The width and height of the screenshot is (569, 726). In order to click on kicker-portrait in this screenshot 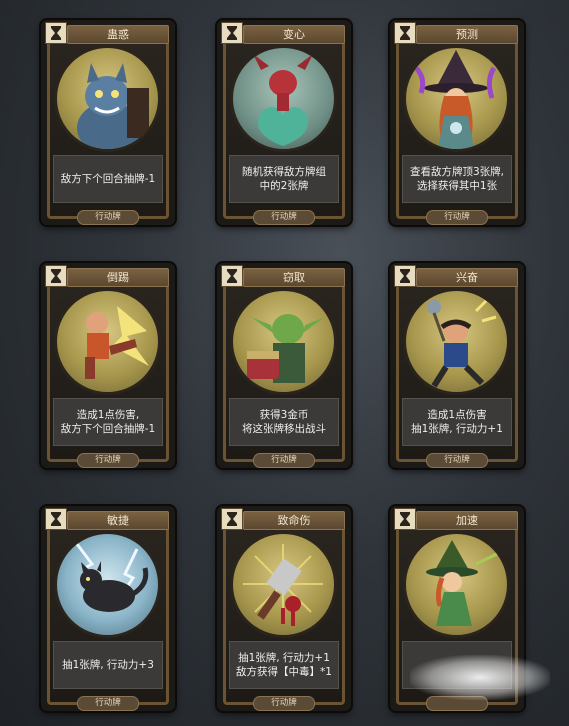, I will do `click(107, 341)`.